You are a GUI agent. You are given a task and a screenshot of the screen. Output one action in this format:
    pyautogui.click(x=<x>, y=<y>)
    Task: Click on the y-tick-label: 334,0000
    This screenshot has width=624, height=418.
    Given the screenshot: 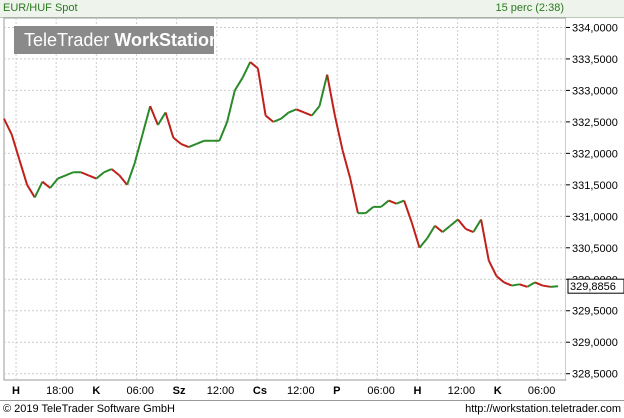 What is the action you would take?
    pyautogui.click(x=595, y=28)
    